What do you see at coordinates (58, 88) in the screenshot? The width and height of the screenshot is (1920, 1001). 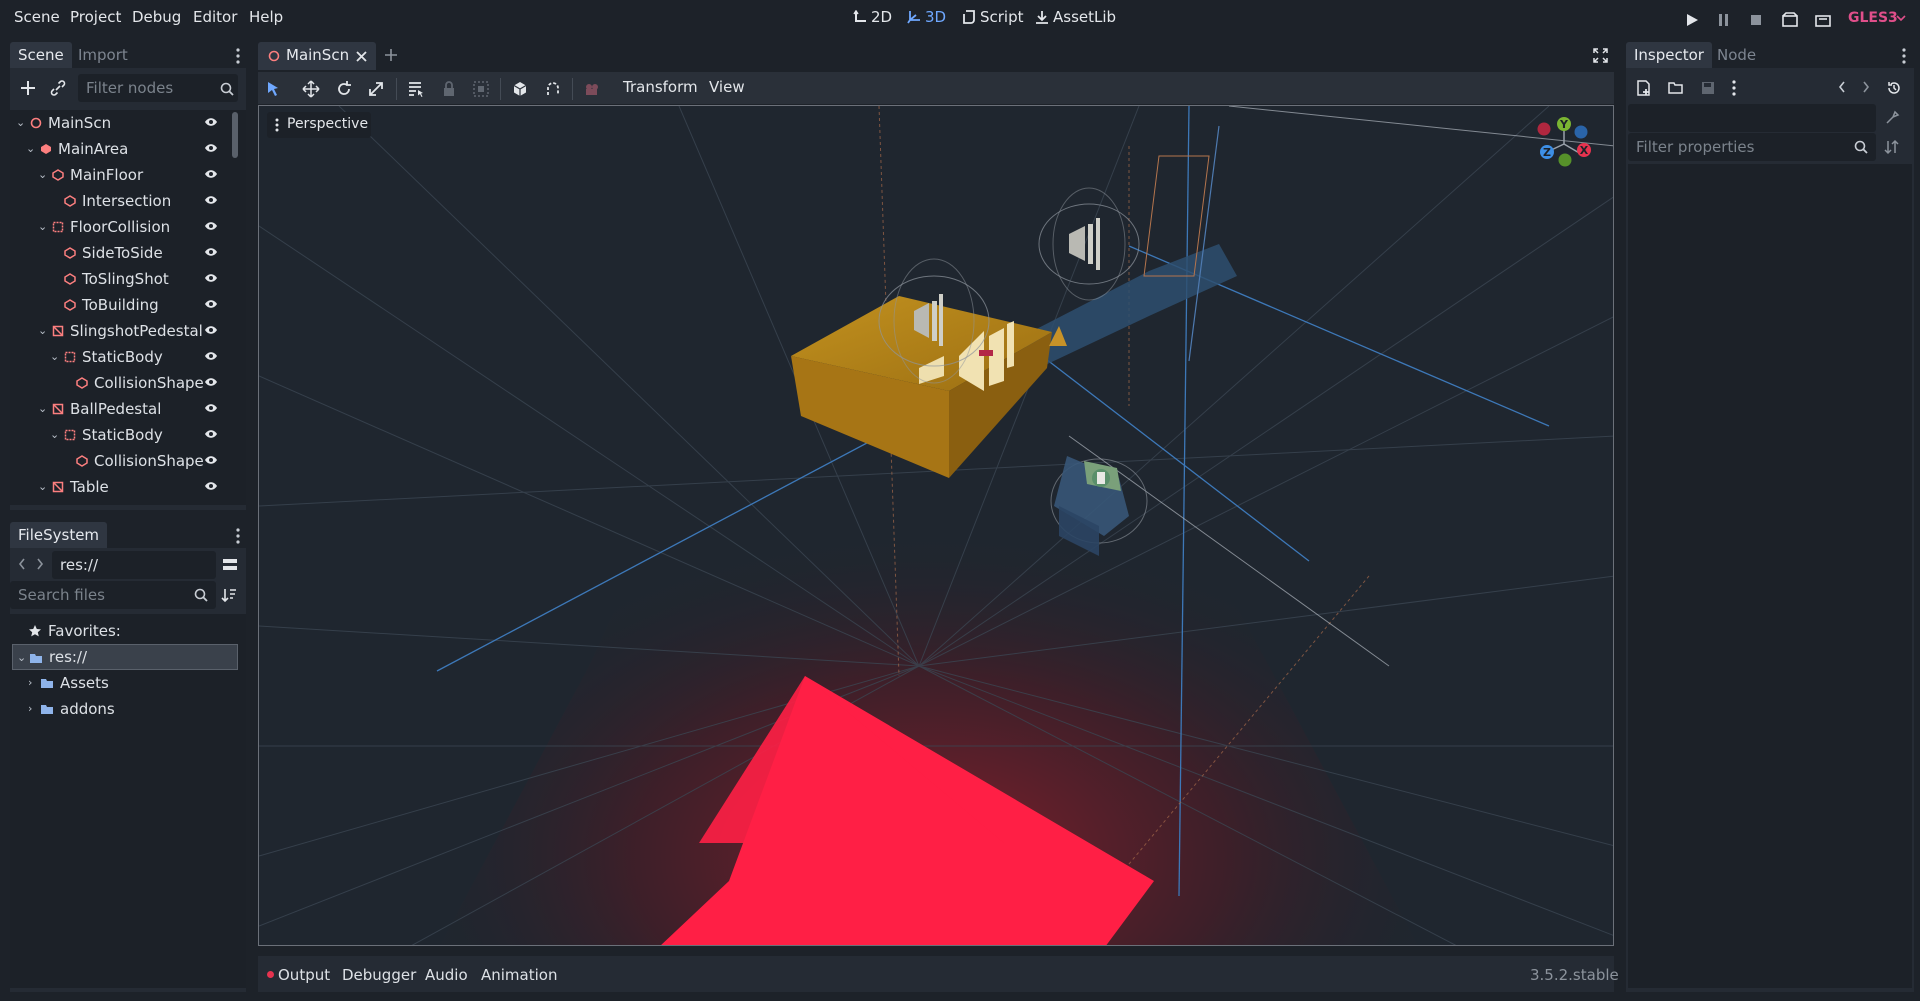 I see `link-icon` at bounding box center [58, 88].